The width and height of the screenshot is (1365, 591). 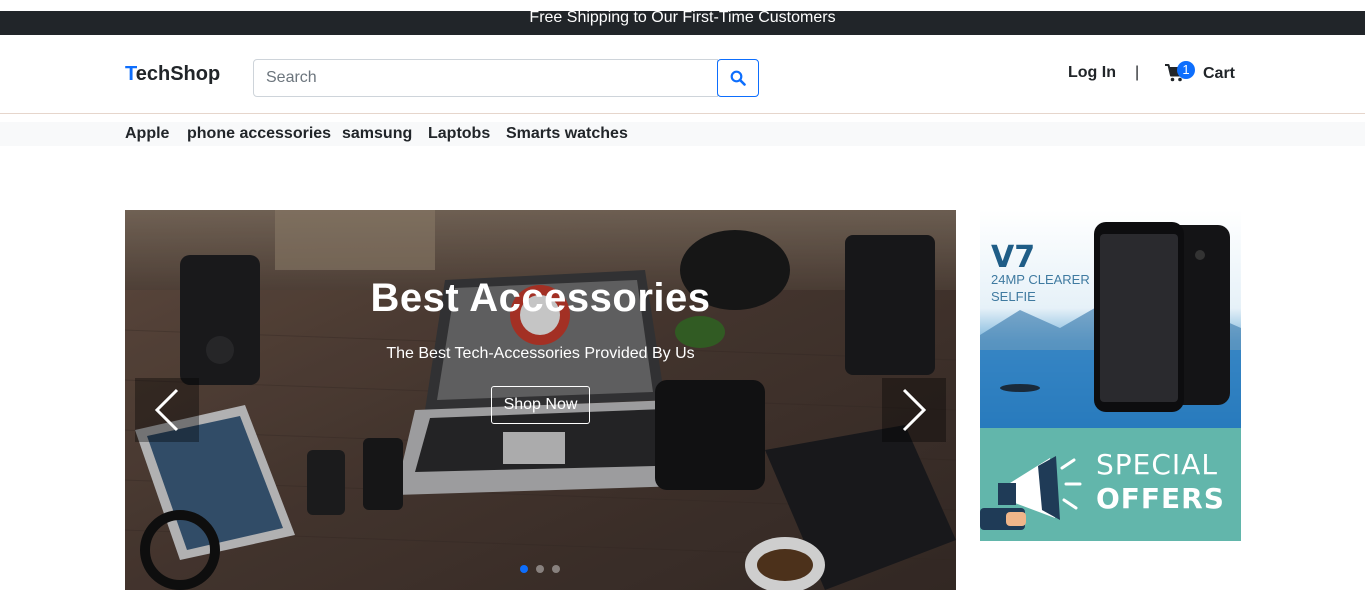 I want to click on ad-offer-line-1: SPECIAL, so click(x=1157, y=464).